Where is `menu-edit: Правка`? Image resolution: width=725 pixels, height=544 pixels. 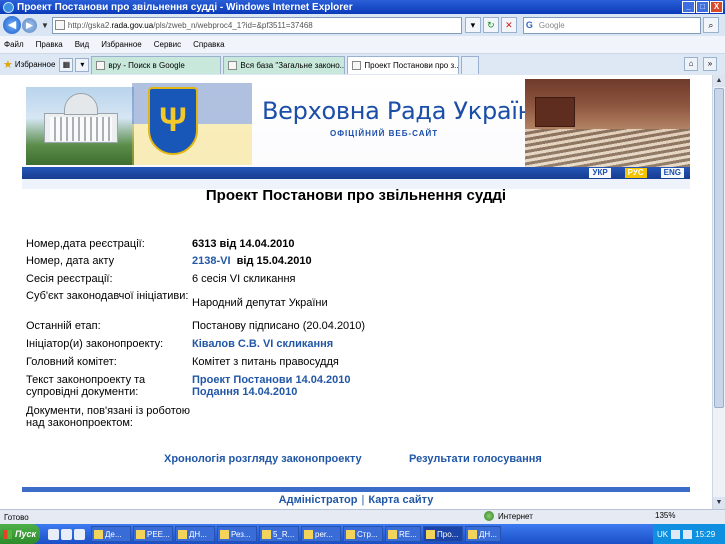
menu-edit: Правка is located at coordinates (49, 44).